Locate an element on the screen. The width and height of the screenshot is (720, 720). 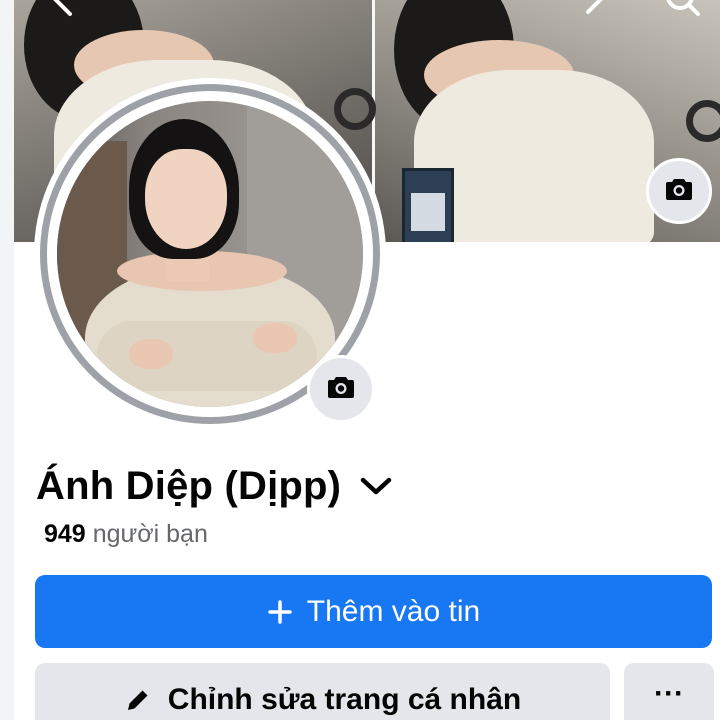
more-icon: ··· is located at coordinates (669, 693).